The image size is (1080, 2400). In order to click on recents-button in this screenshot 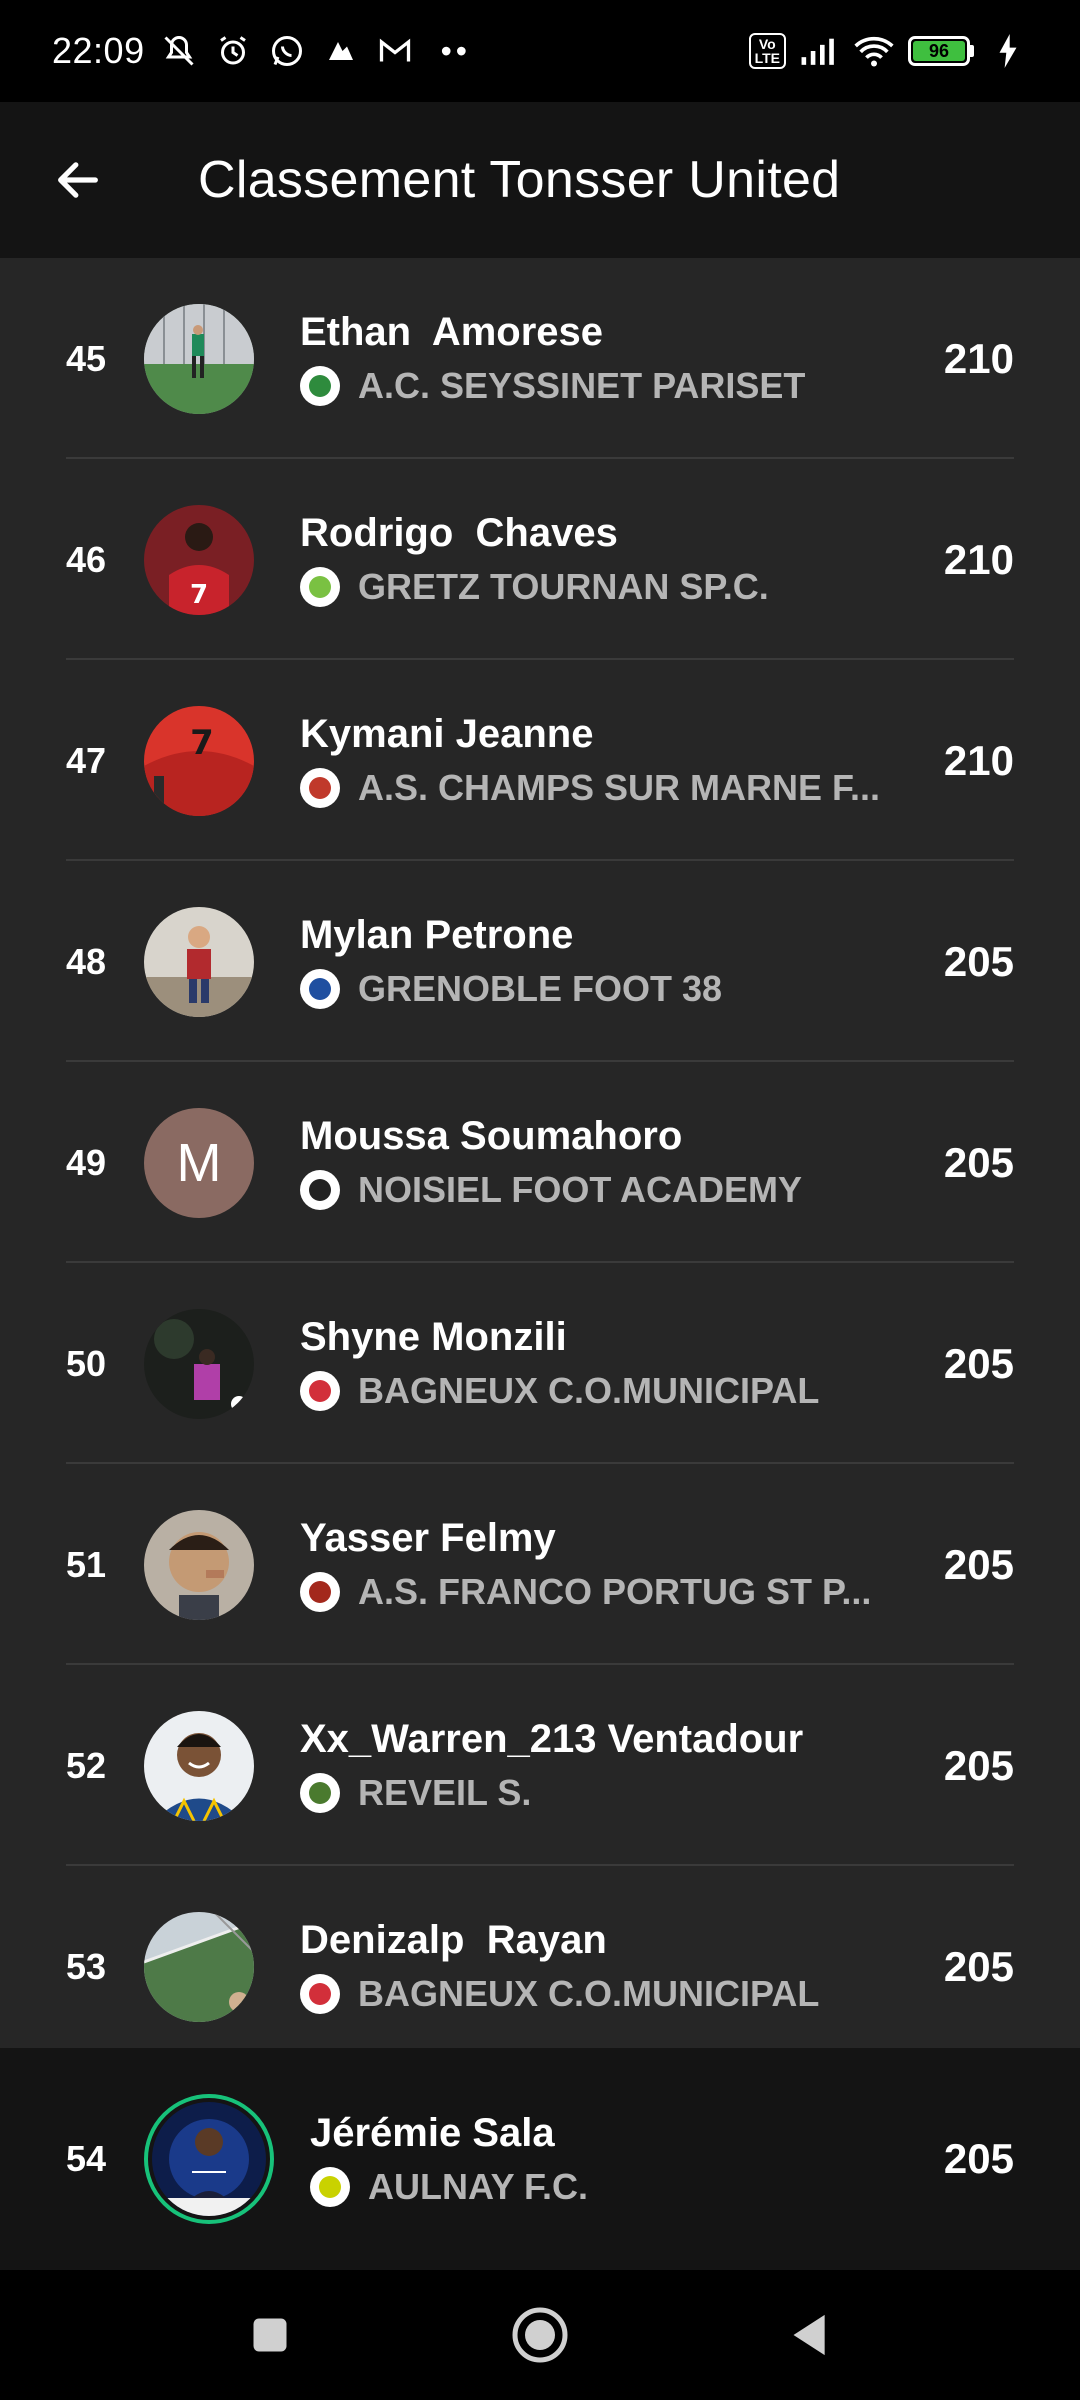, I will do `click(270, 2335)`.